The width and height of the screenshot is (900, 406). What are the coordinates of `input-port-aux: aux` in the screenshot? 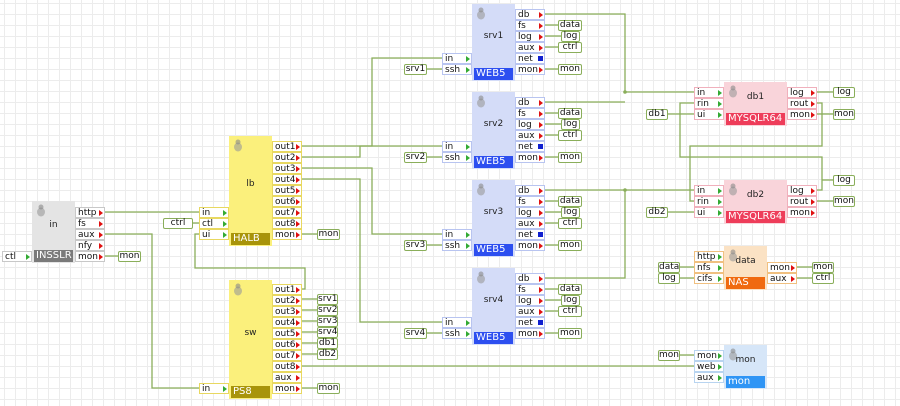 It's located at (709, 377).